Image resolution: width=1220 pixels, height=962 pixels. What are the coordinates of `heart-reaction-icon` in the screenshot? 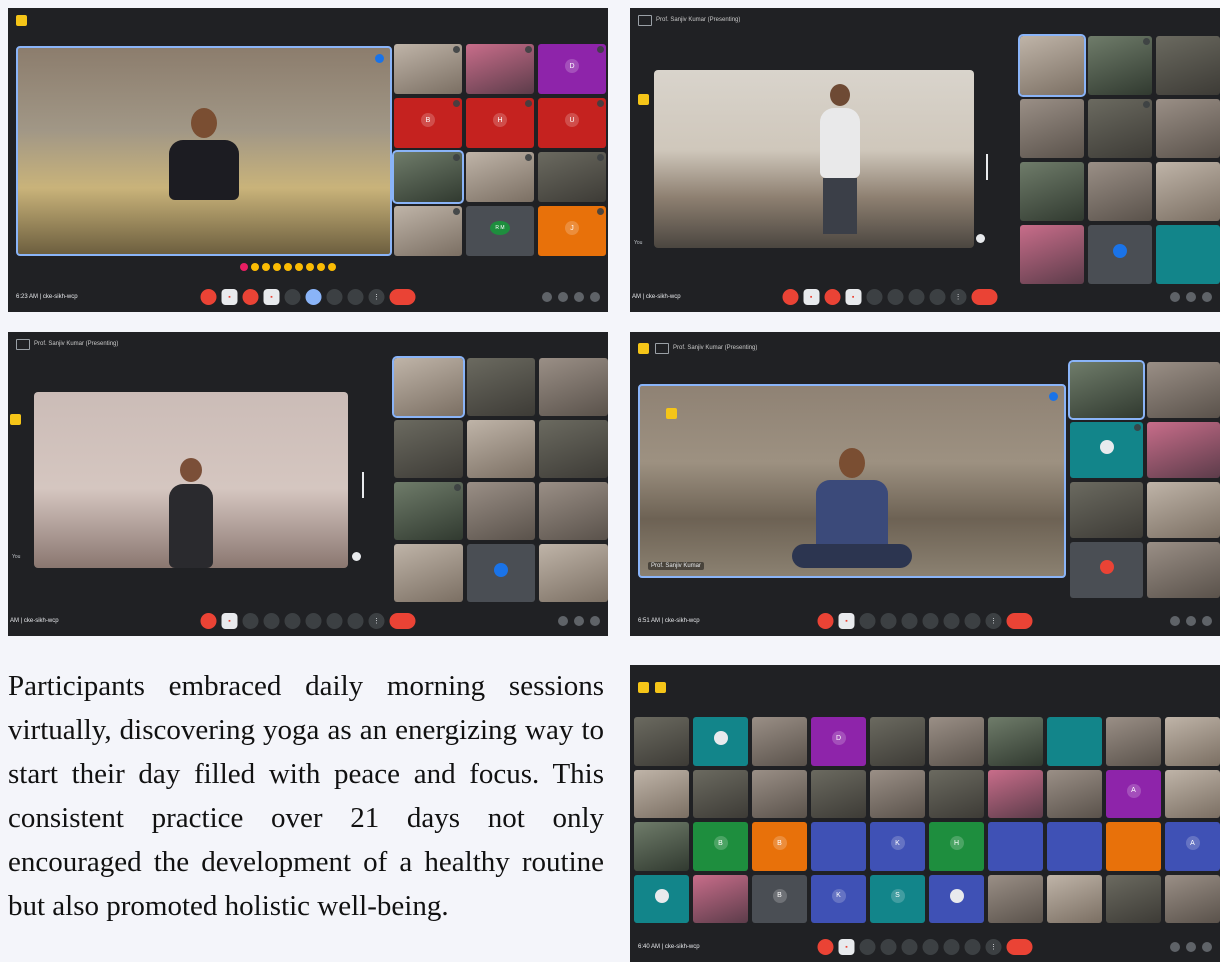 It's located at (244, 267).